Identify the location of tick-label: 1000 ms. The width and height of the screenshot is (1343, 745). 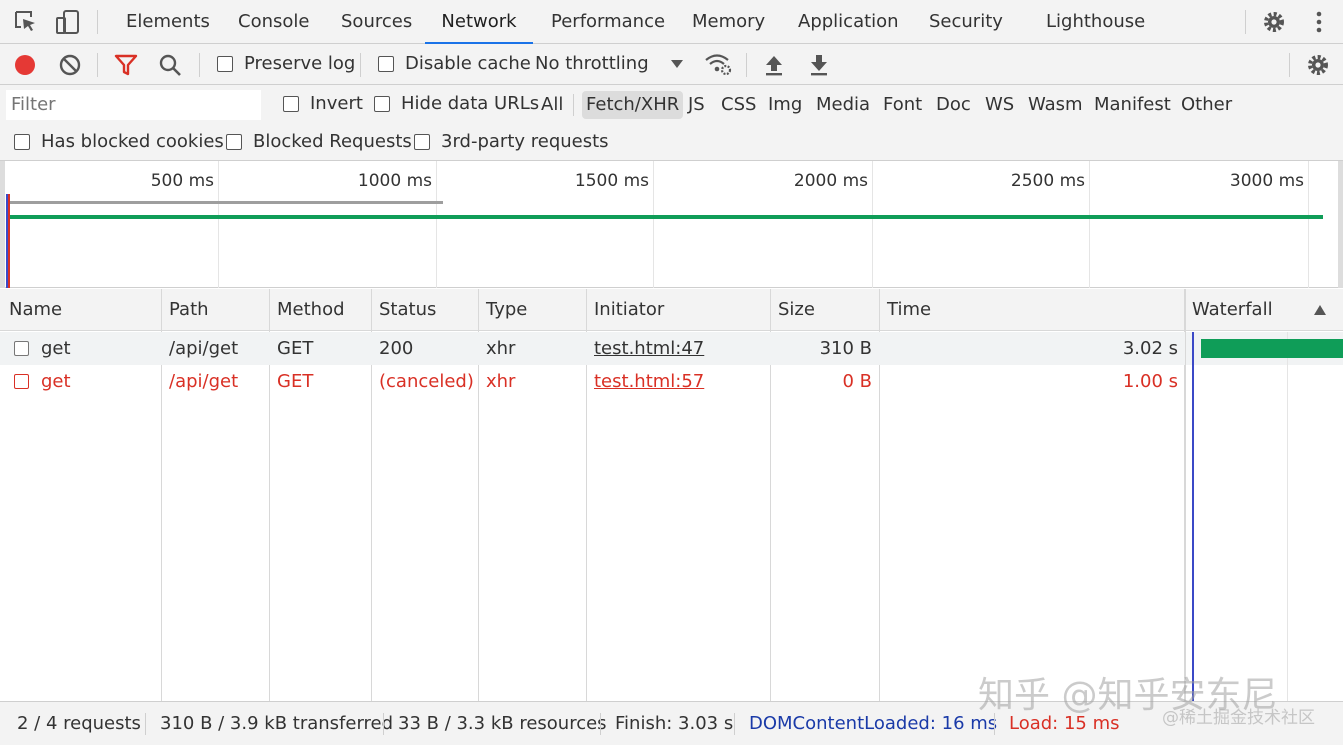
(394, 181).